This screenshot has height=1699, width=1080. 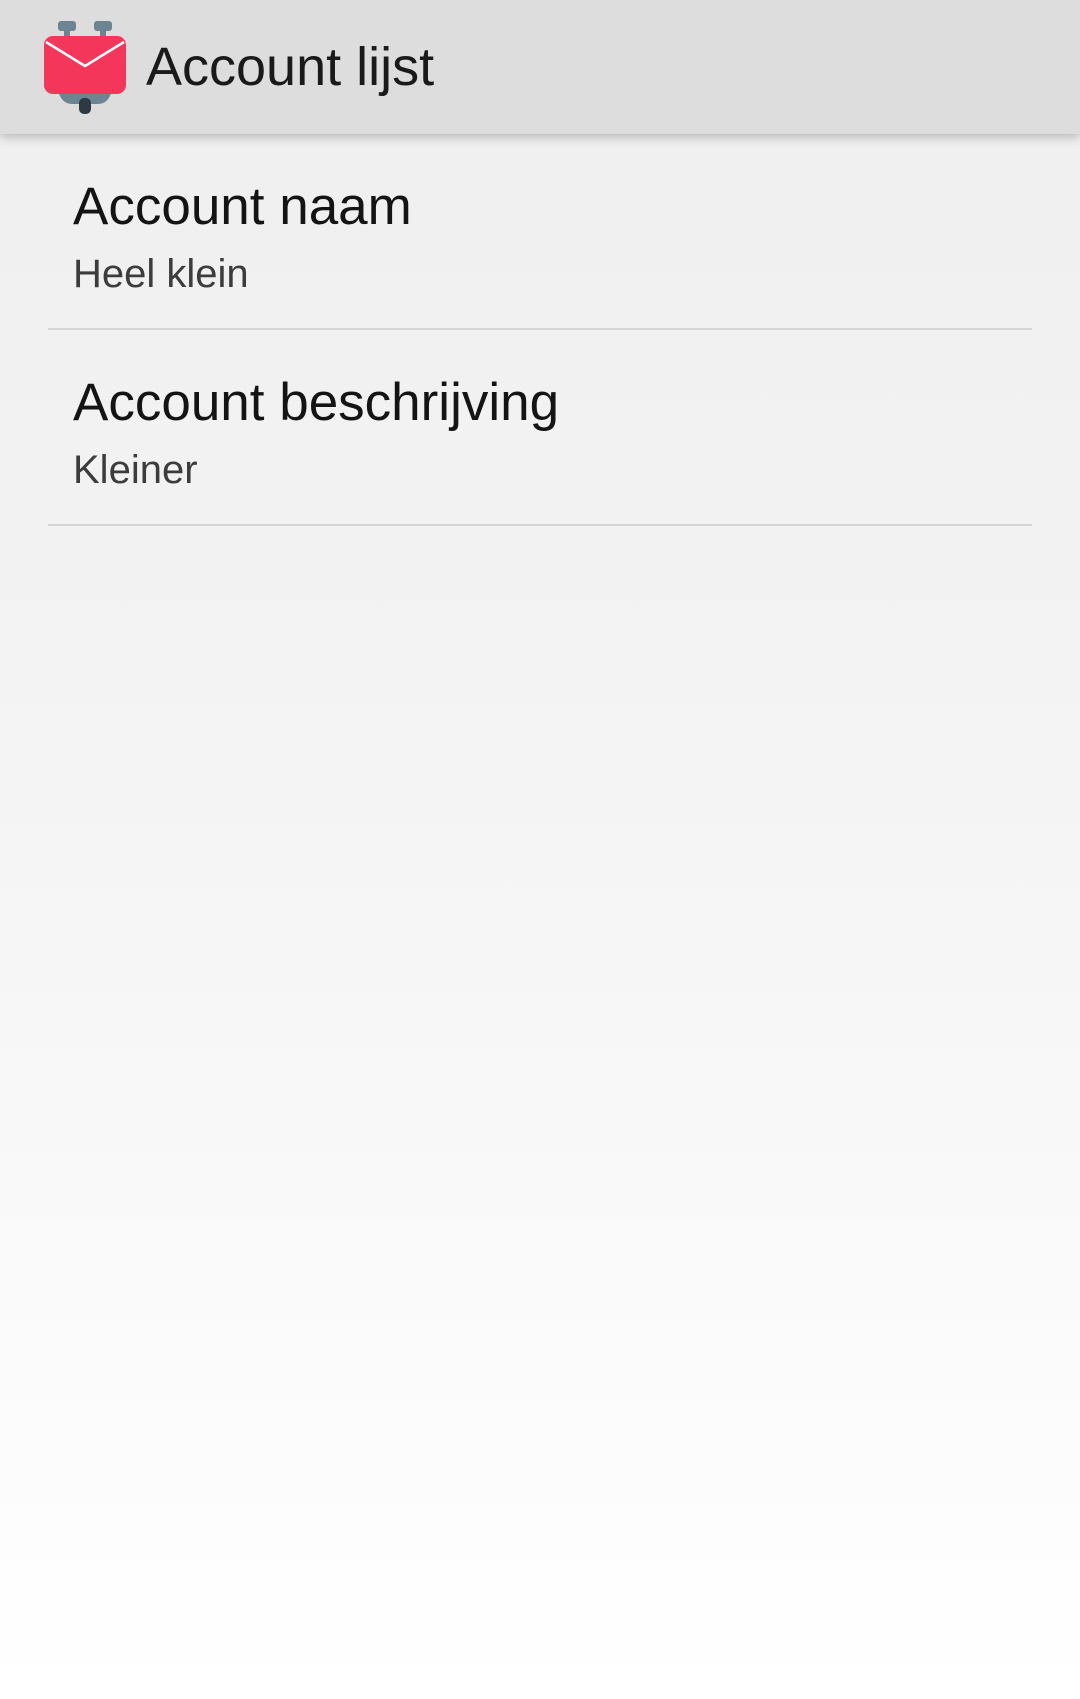 I want to click on pref-item-account-description: Account beschrijving Kleiner, so click(x=540, y=428).